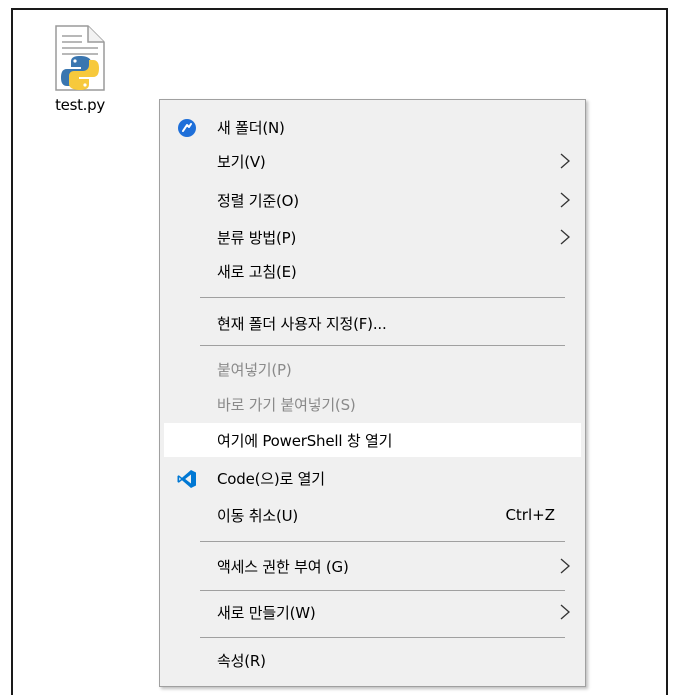 Image resolution: width=680 pixels, height=695 pixels. Describe the element at coordinates (258, 200) in the screenshot. I see `menu-item-label: 정렬 기준(O)` at that location.